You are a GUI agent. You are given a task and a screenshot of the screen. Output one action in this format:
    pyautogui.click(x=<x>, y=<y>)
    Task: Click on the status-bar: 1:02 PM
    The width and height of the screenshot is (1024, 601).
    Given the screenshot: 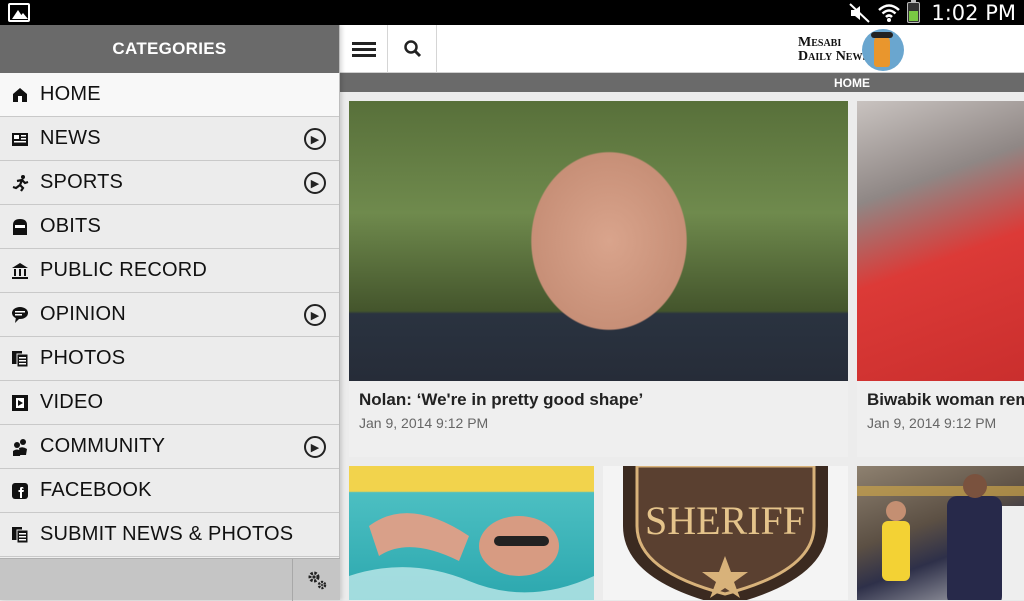 What is the action you would take?
    pyautogui.click(x=512, y=12)
    